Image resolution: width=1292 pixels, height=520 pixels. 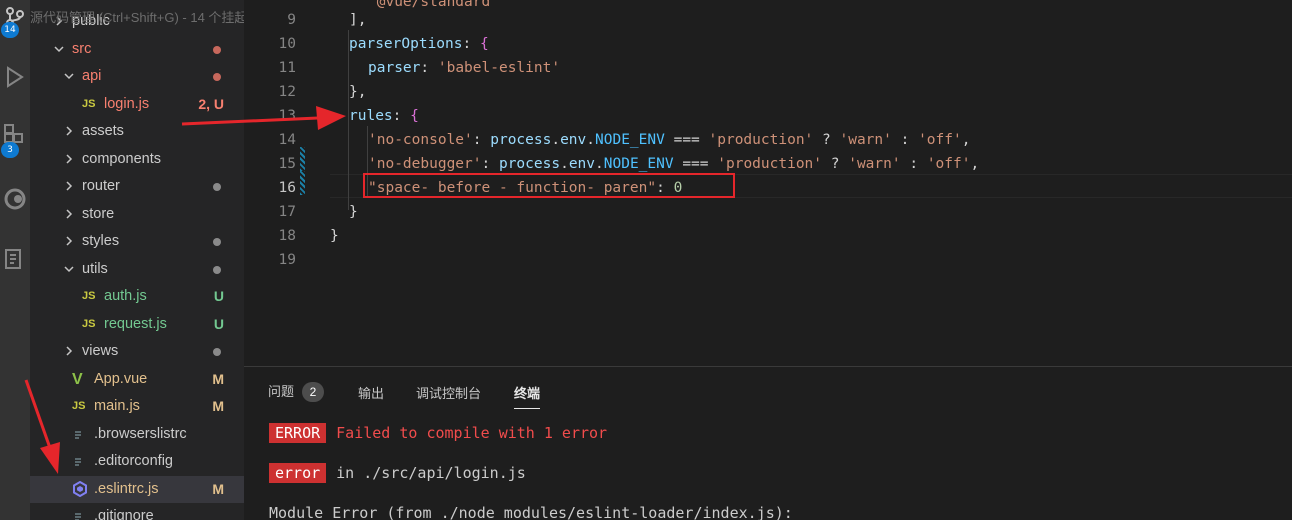 What do you see at coordinates (419, 44) in the screenshot?
I see `code-line: parserOptions: {` at bounding box center [419, 44].